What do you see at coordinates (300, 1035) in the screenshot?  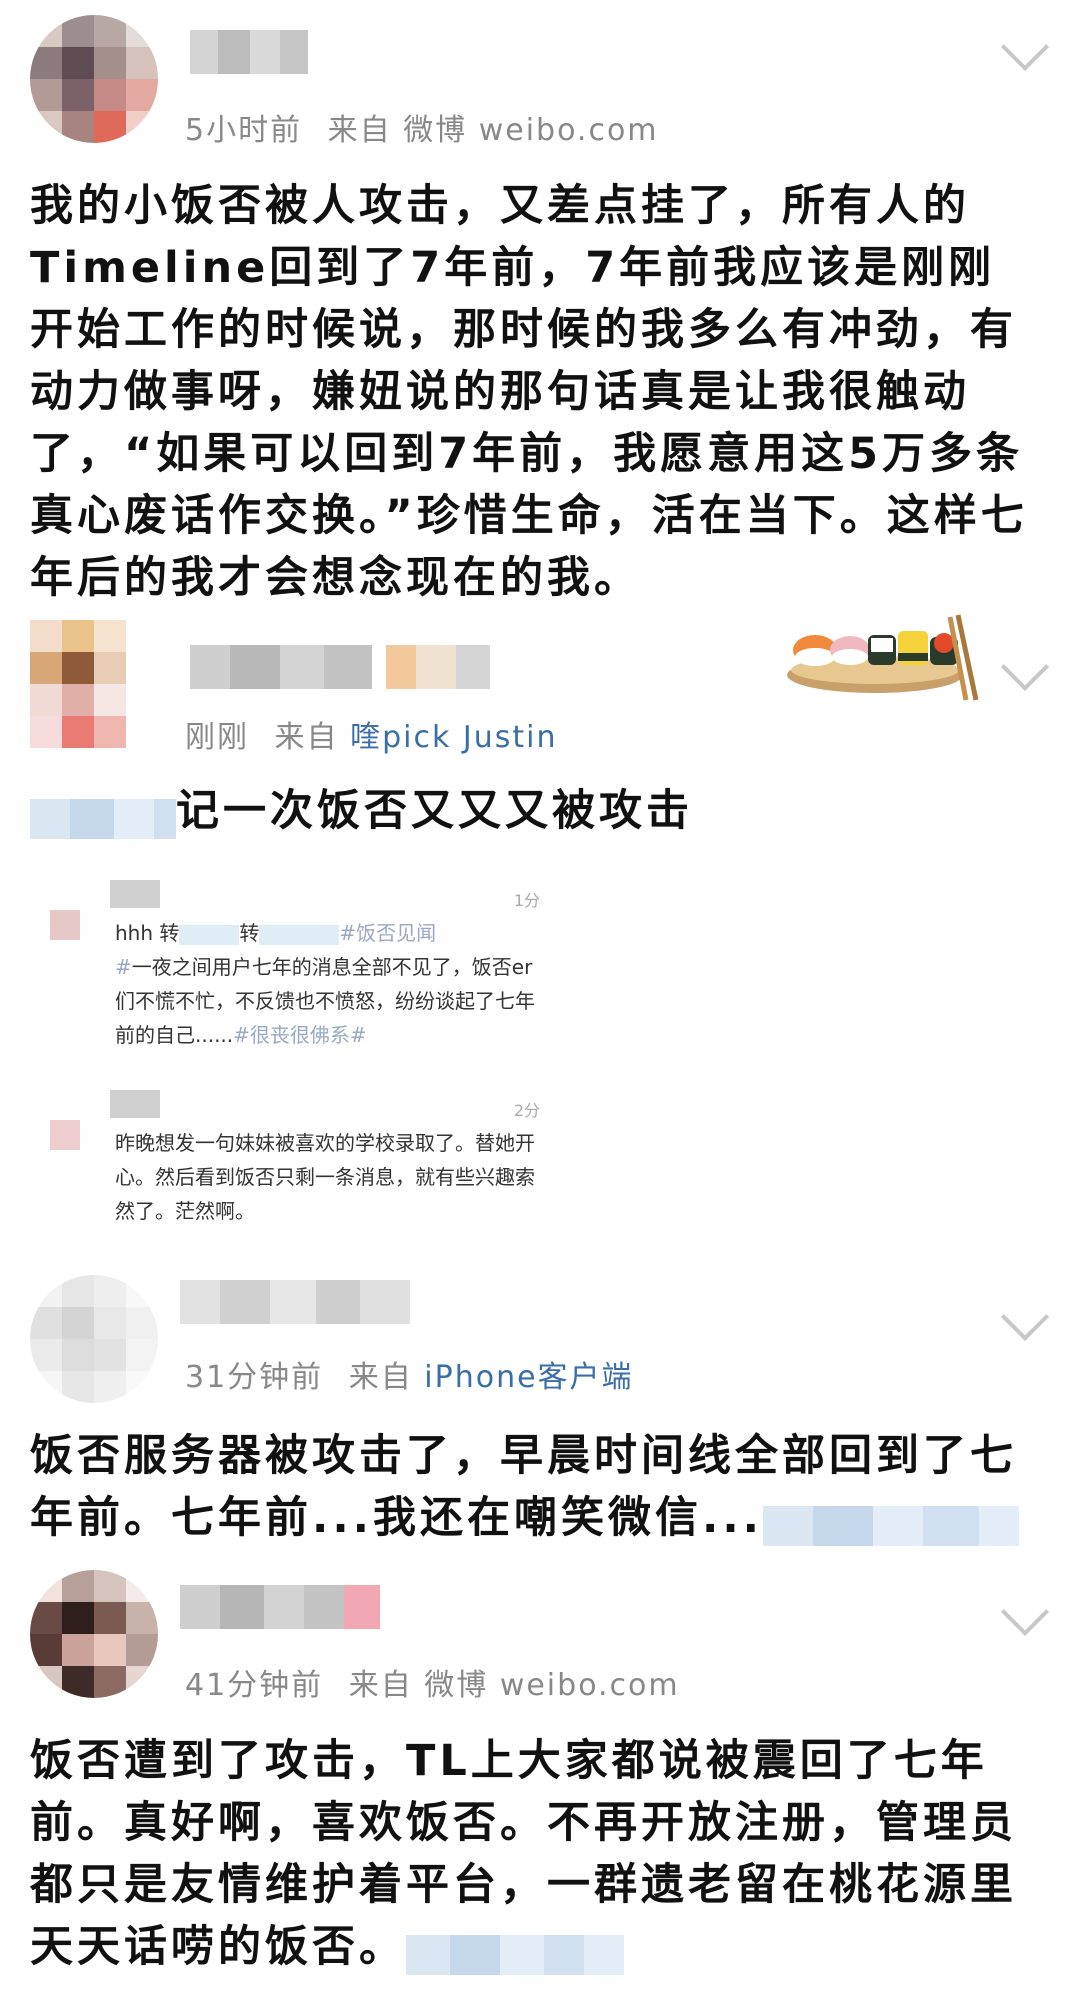 I see `hashtag: #很丧很佛系#` at bounding box center [300, 1035].